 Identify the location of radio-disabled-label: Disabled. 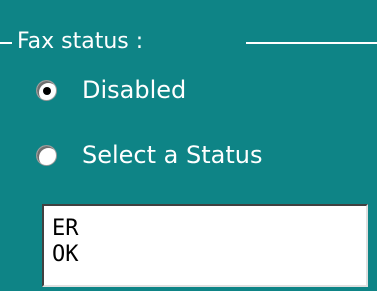
(134, 90).